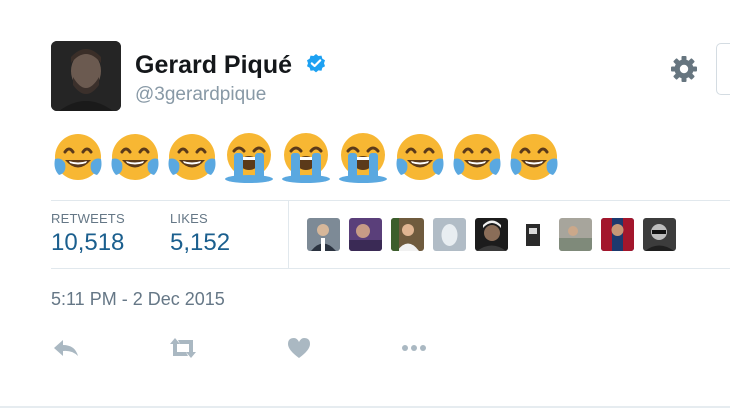  Describe the element at coordinates (414, 348) in the screenshot. I see `more-icon` at that location.